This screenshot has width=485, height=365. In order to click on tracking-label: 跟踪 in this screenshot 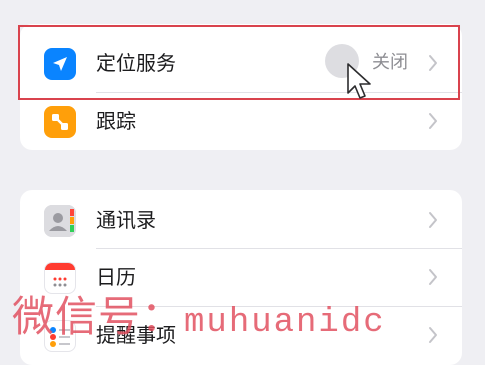, I will do `click(116, 121)`.